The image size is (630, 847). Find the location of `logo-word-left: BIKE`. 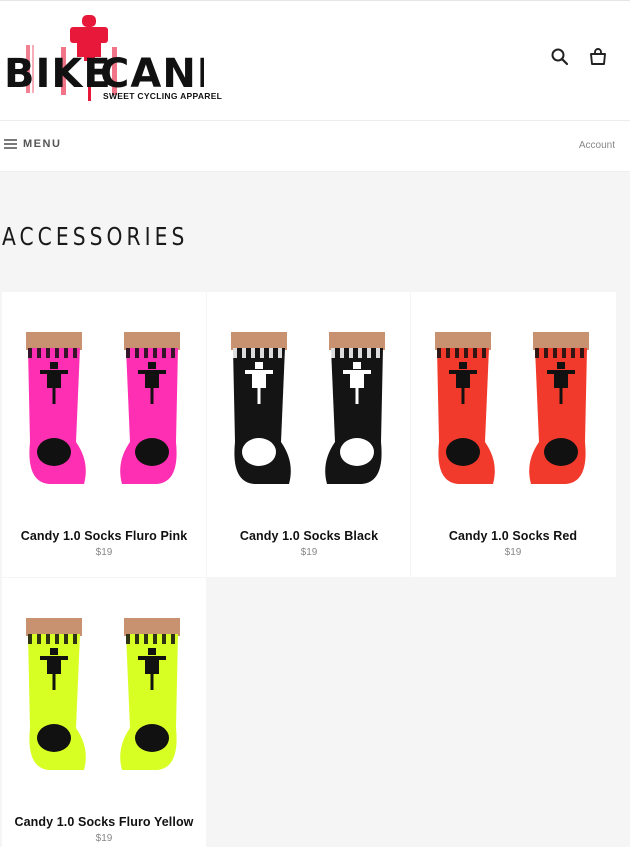

logo-word-left: BIKE is located at coordinates (58, 74).